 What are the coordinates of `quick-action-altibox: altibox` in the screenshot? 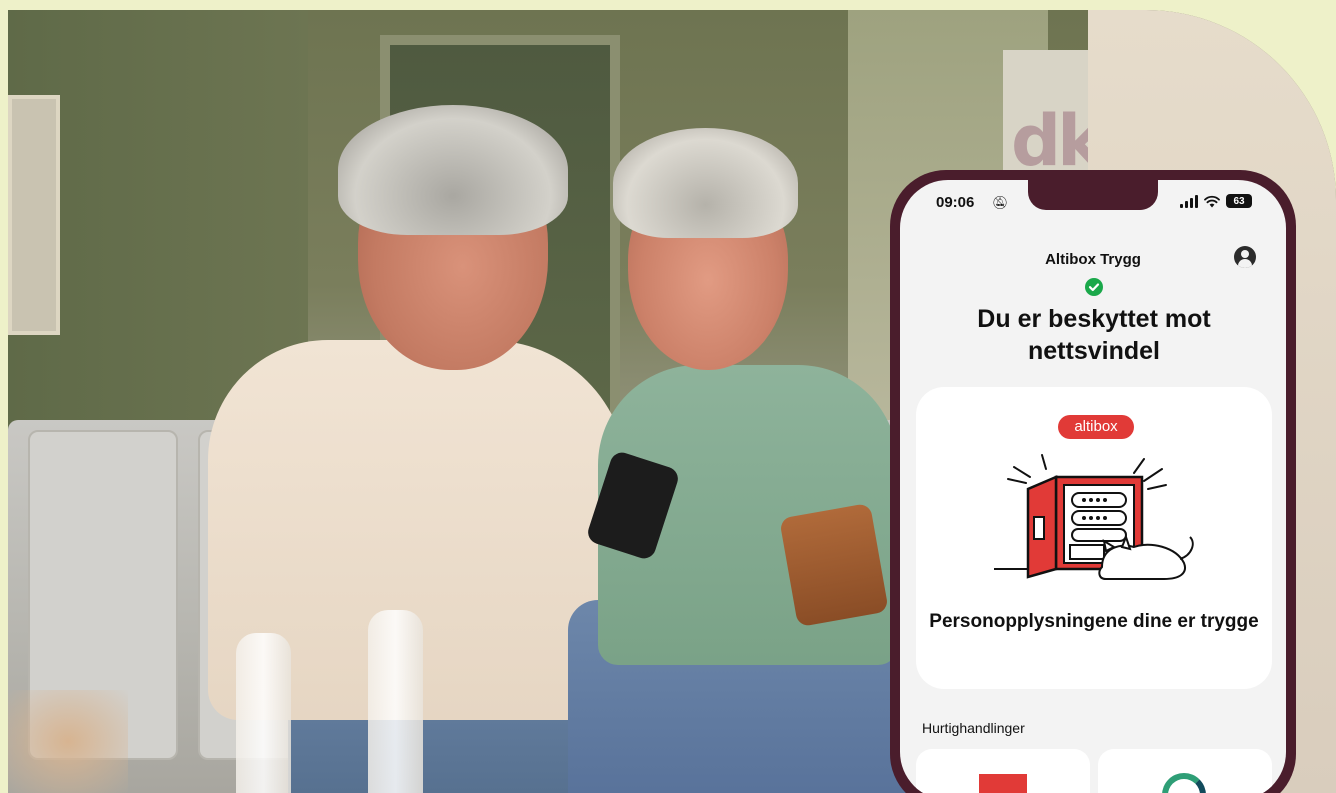 It's located at (1003, 771).